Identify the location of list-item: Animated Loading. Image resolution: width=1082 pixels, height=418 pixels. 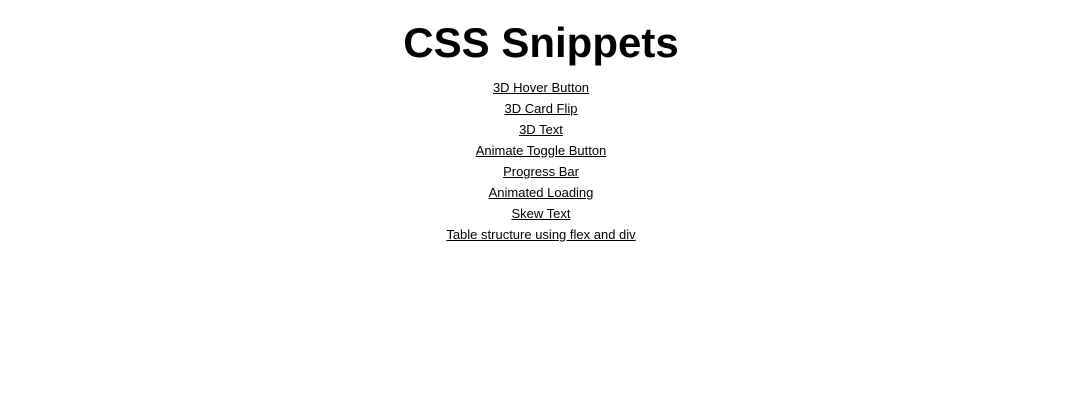
(541, 192).